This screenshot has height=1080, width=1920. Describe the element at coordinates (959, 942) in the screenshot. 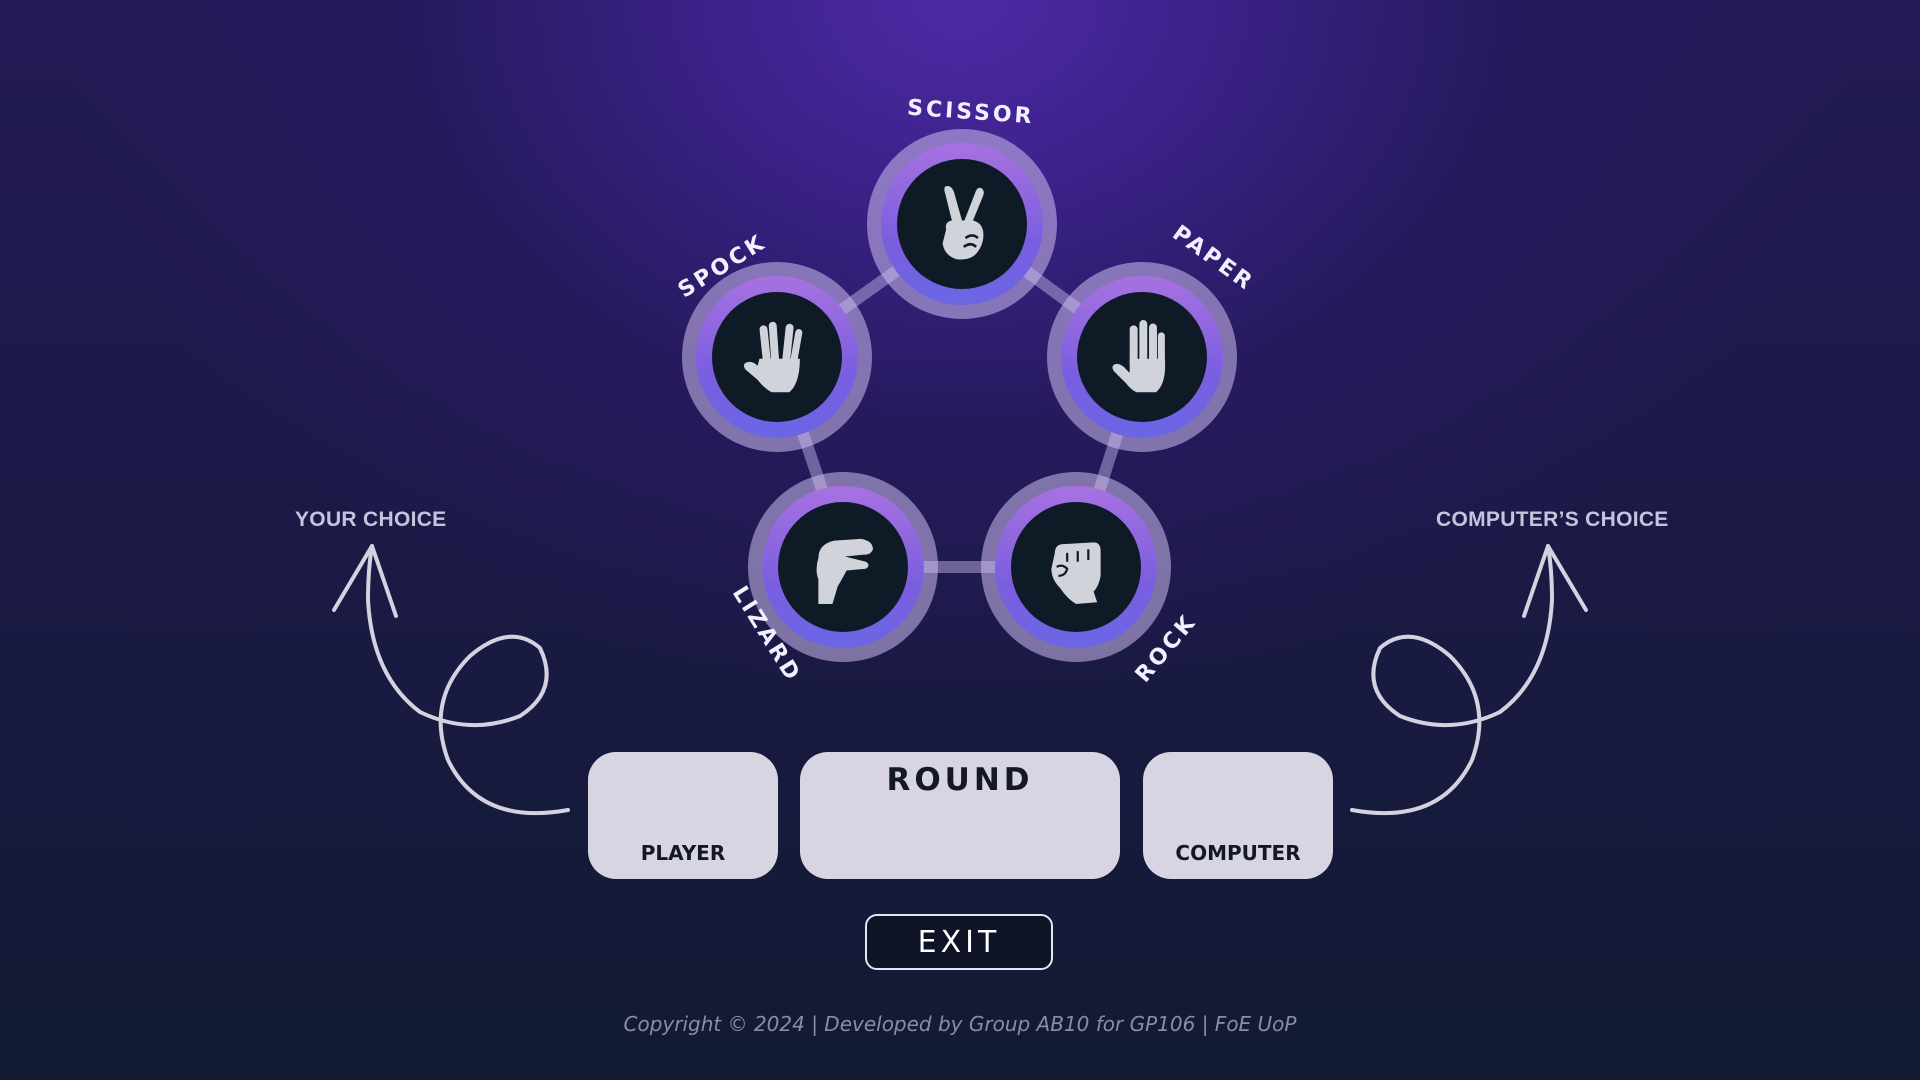

I see `exit-button: EXIT` at that location.